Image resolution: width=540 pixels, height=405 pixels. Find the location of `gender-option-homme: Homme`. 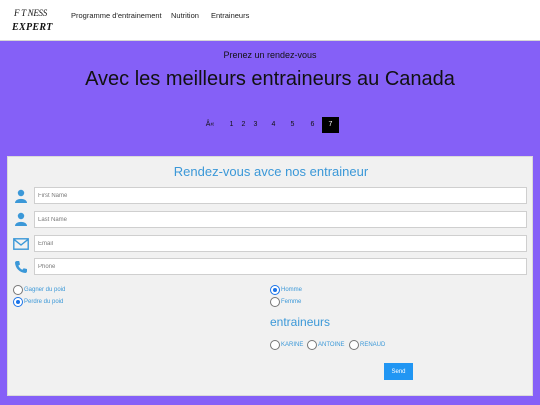

gender-option-homme: Homme is located at coordinates (286, 290).